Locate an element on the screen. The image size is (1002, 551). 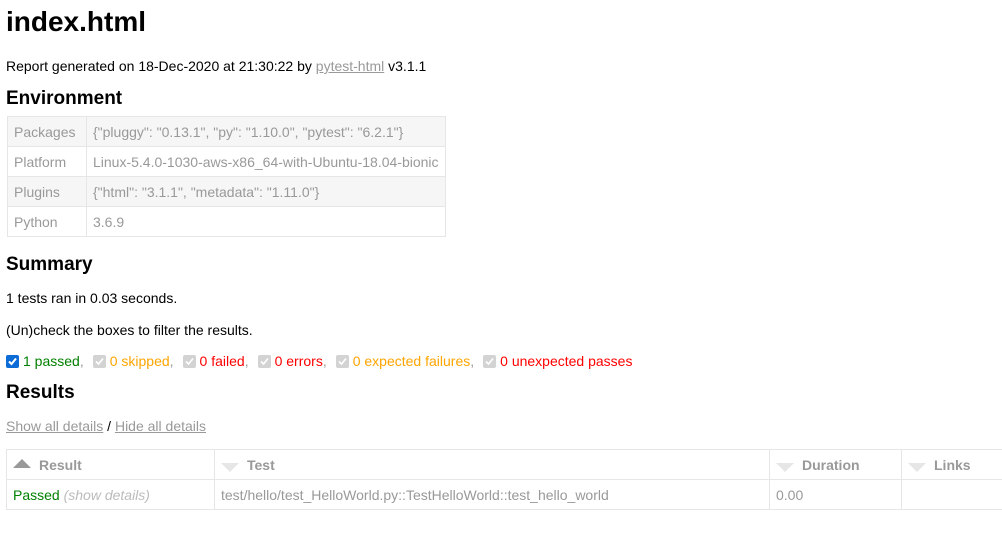
filter-label-errors: 0 errors is located at coordinates (298, 361).